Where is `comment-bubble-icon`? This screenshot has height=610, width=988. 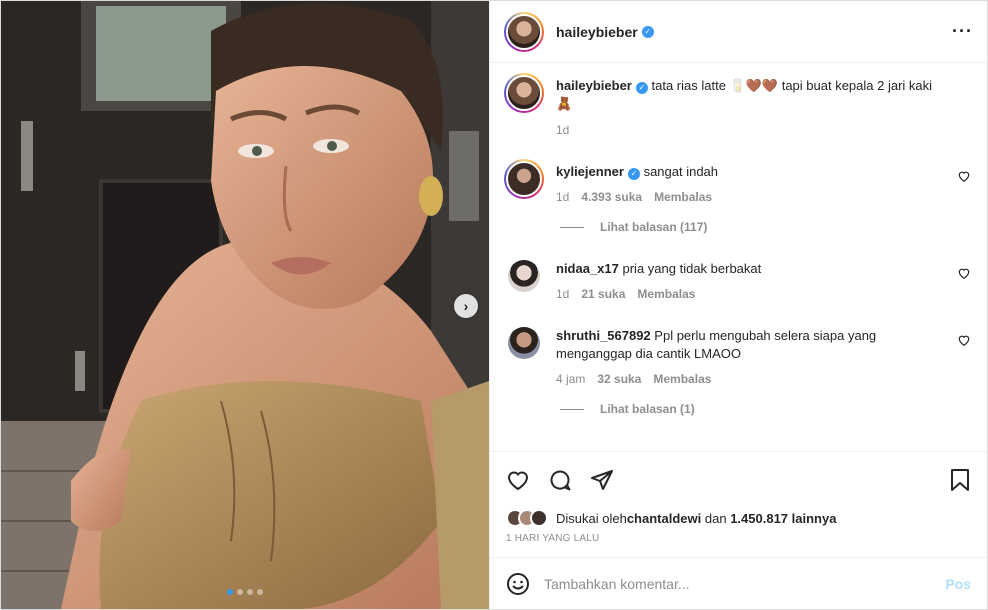 comment-bubble-icon is located at coordinates (560, 480).